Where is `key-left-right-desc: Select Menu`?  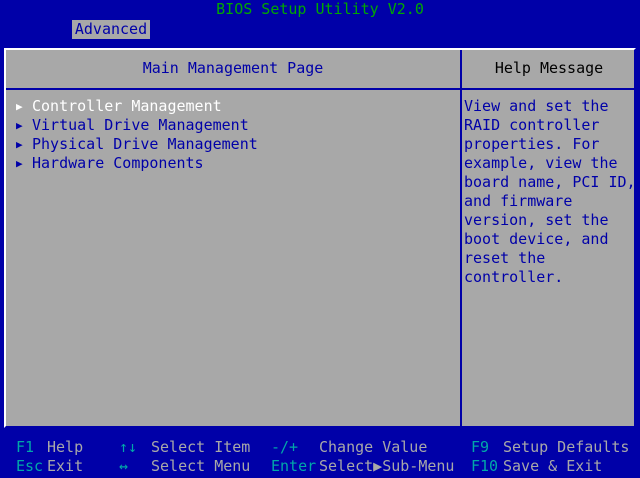 key-left-right-desc: Select Menu is located at coordinates (201, 466).